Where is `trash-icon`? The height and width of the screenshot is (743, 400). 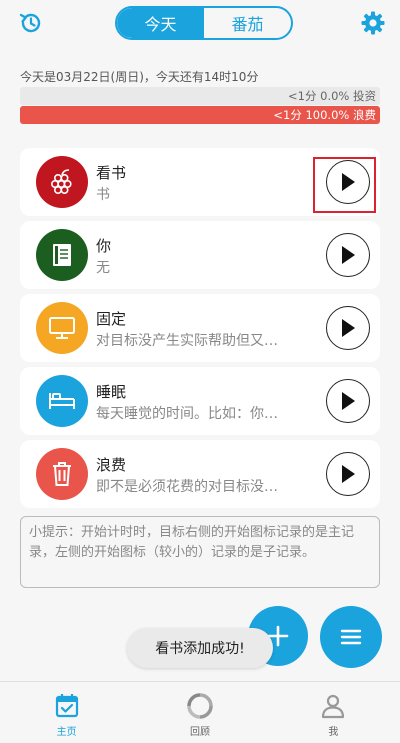
trash-icon is located at coordinates (62, 474).